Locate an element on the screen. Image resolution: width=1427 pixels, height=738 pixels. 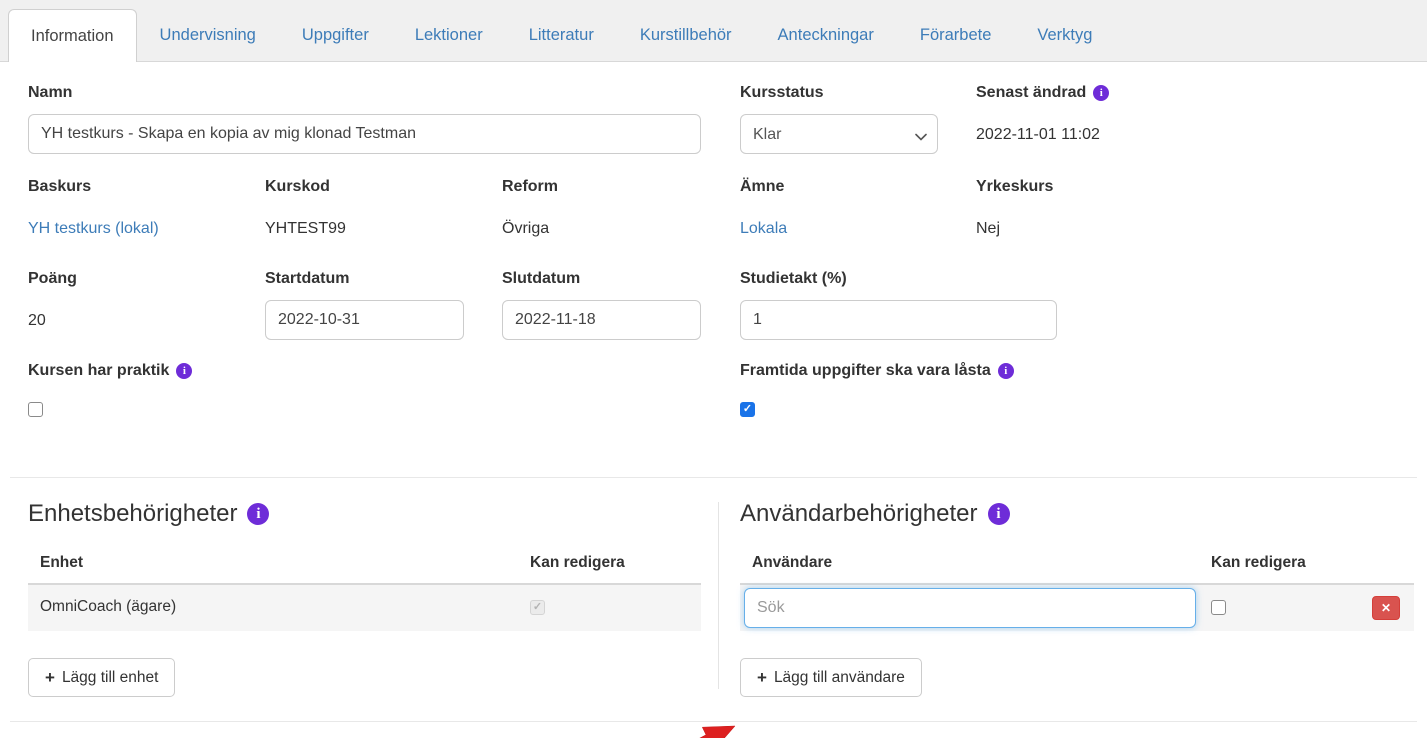
baskurs-label: Baskurs is located at coordinates (60, 186).